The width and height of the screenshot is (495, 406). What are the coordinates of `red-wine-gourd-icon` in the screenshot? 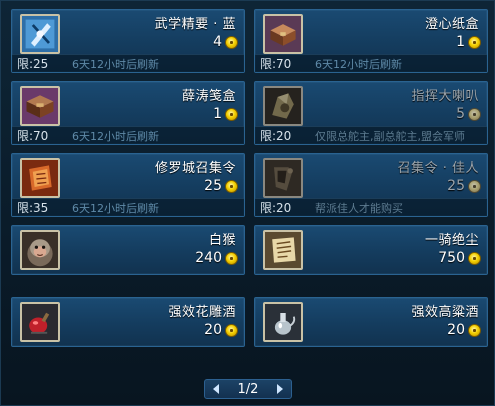 It's located at (40, 322).